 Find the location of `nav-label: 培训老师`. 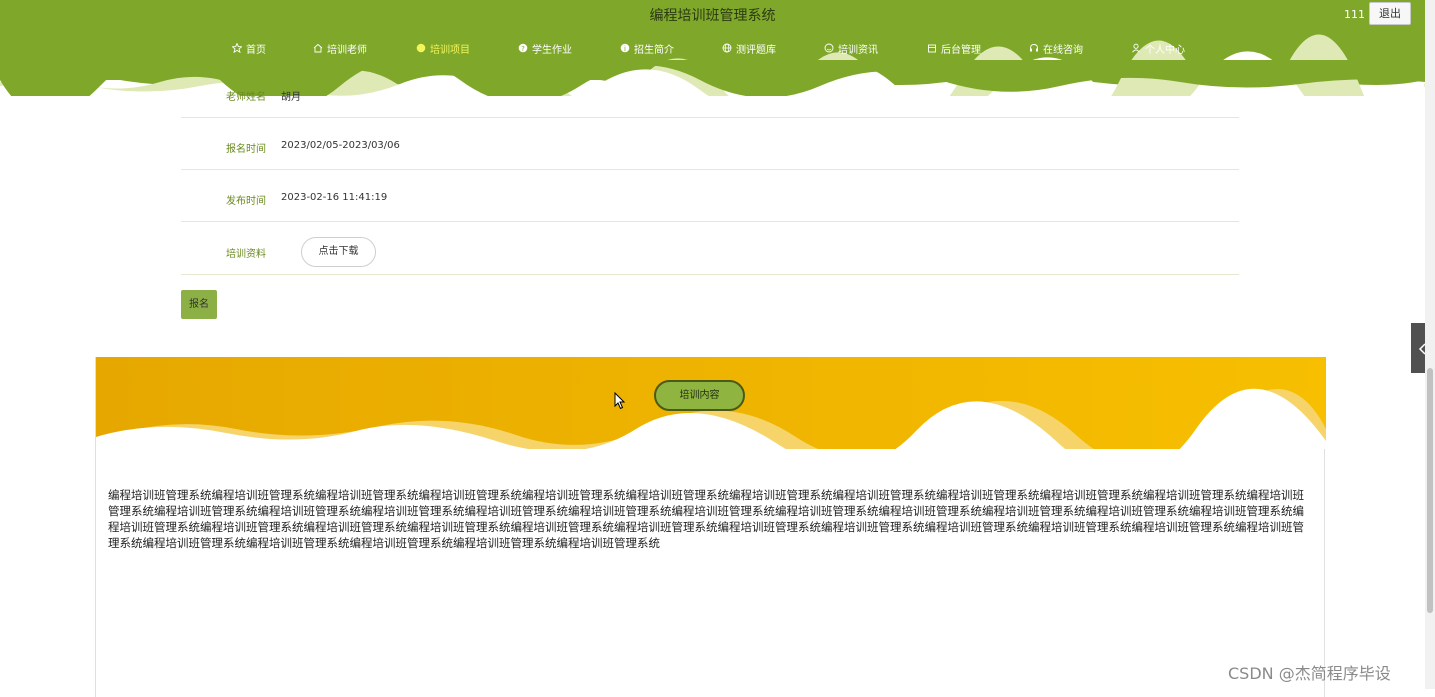

nav-label: 培训老师 is located at coordinates (347, 50).